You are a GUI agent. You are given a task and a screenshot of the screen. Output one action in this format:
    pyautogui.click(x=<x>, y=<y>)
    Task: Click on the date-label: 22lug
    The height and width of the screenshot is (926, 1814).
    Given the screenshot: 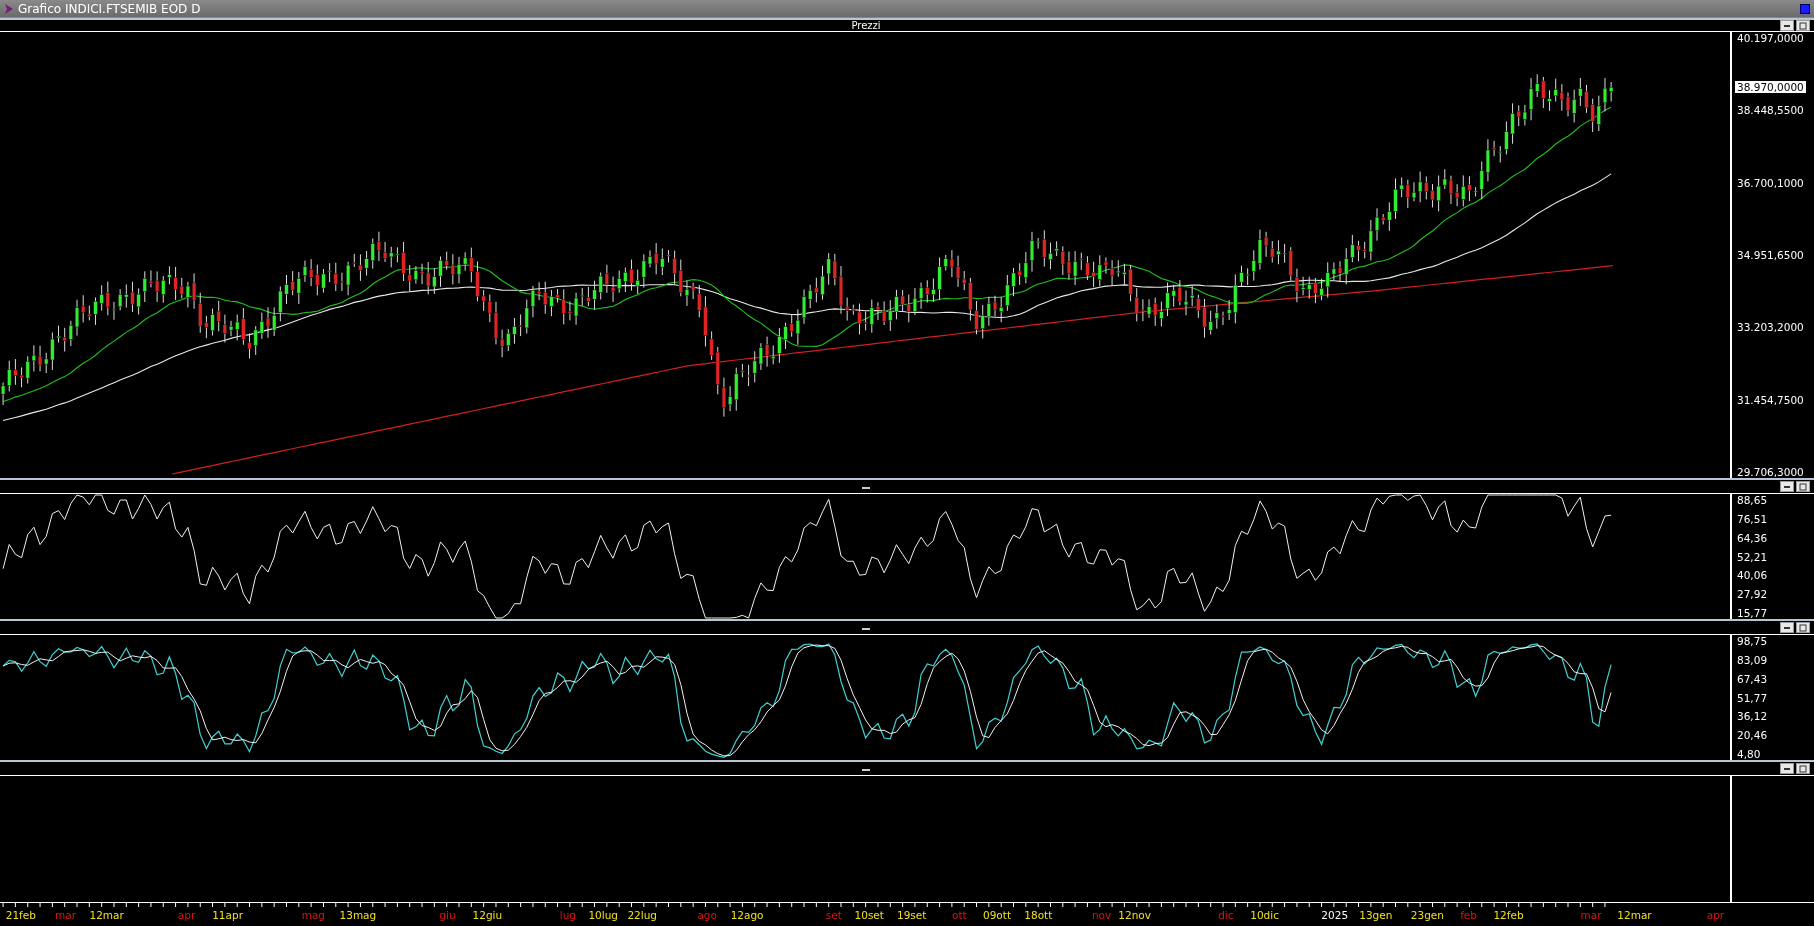 What is the action you would take?
    pyautogui.click(x=642, y=915)
    